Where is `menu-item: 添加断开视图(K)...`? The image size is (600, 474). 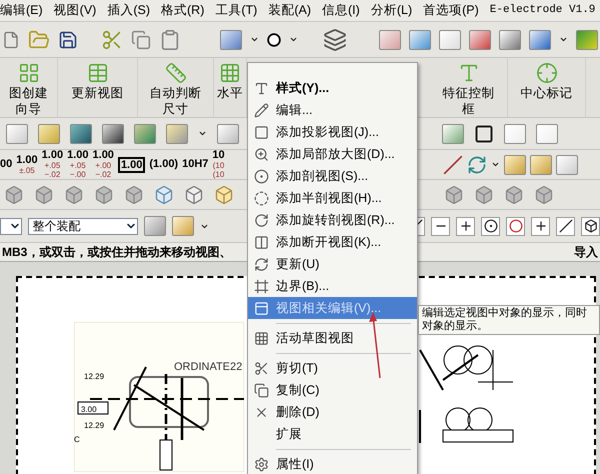
menu-item: 添加断开视图(K)... is located at coordinates (332, 242).